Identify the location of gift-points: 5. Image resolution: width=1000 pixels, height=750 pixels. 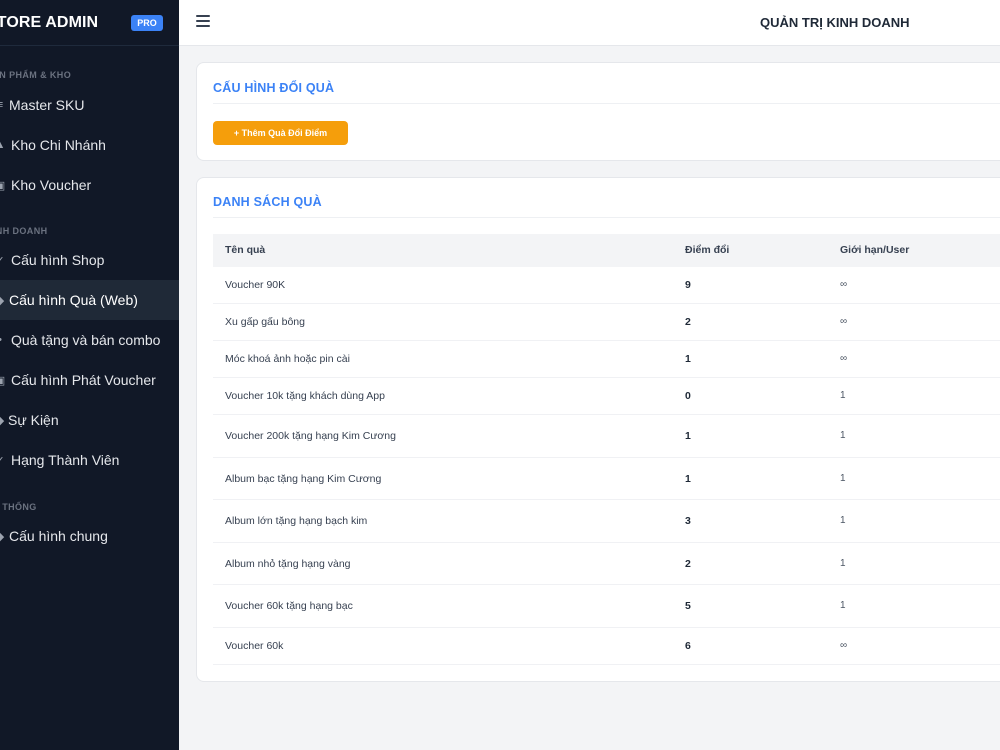
(688, 606).